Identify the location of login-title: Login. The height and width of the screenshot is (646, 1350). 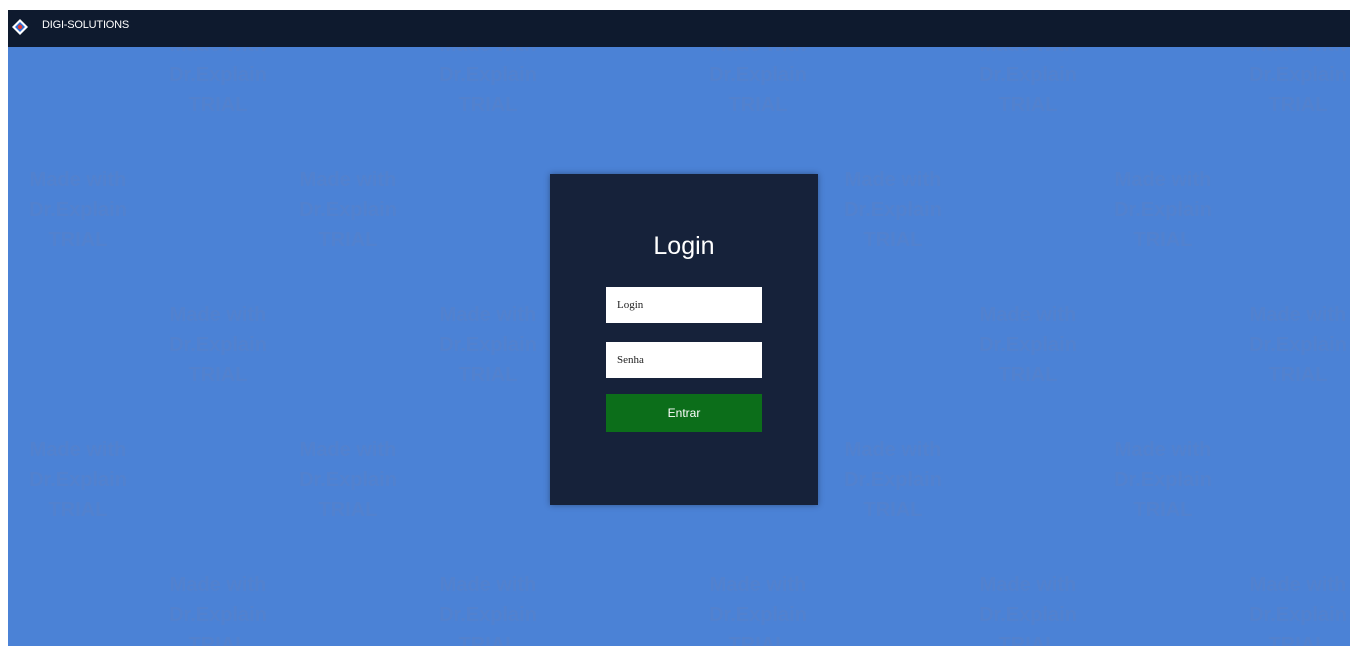
(684, 246).